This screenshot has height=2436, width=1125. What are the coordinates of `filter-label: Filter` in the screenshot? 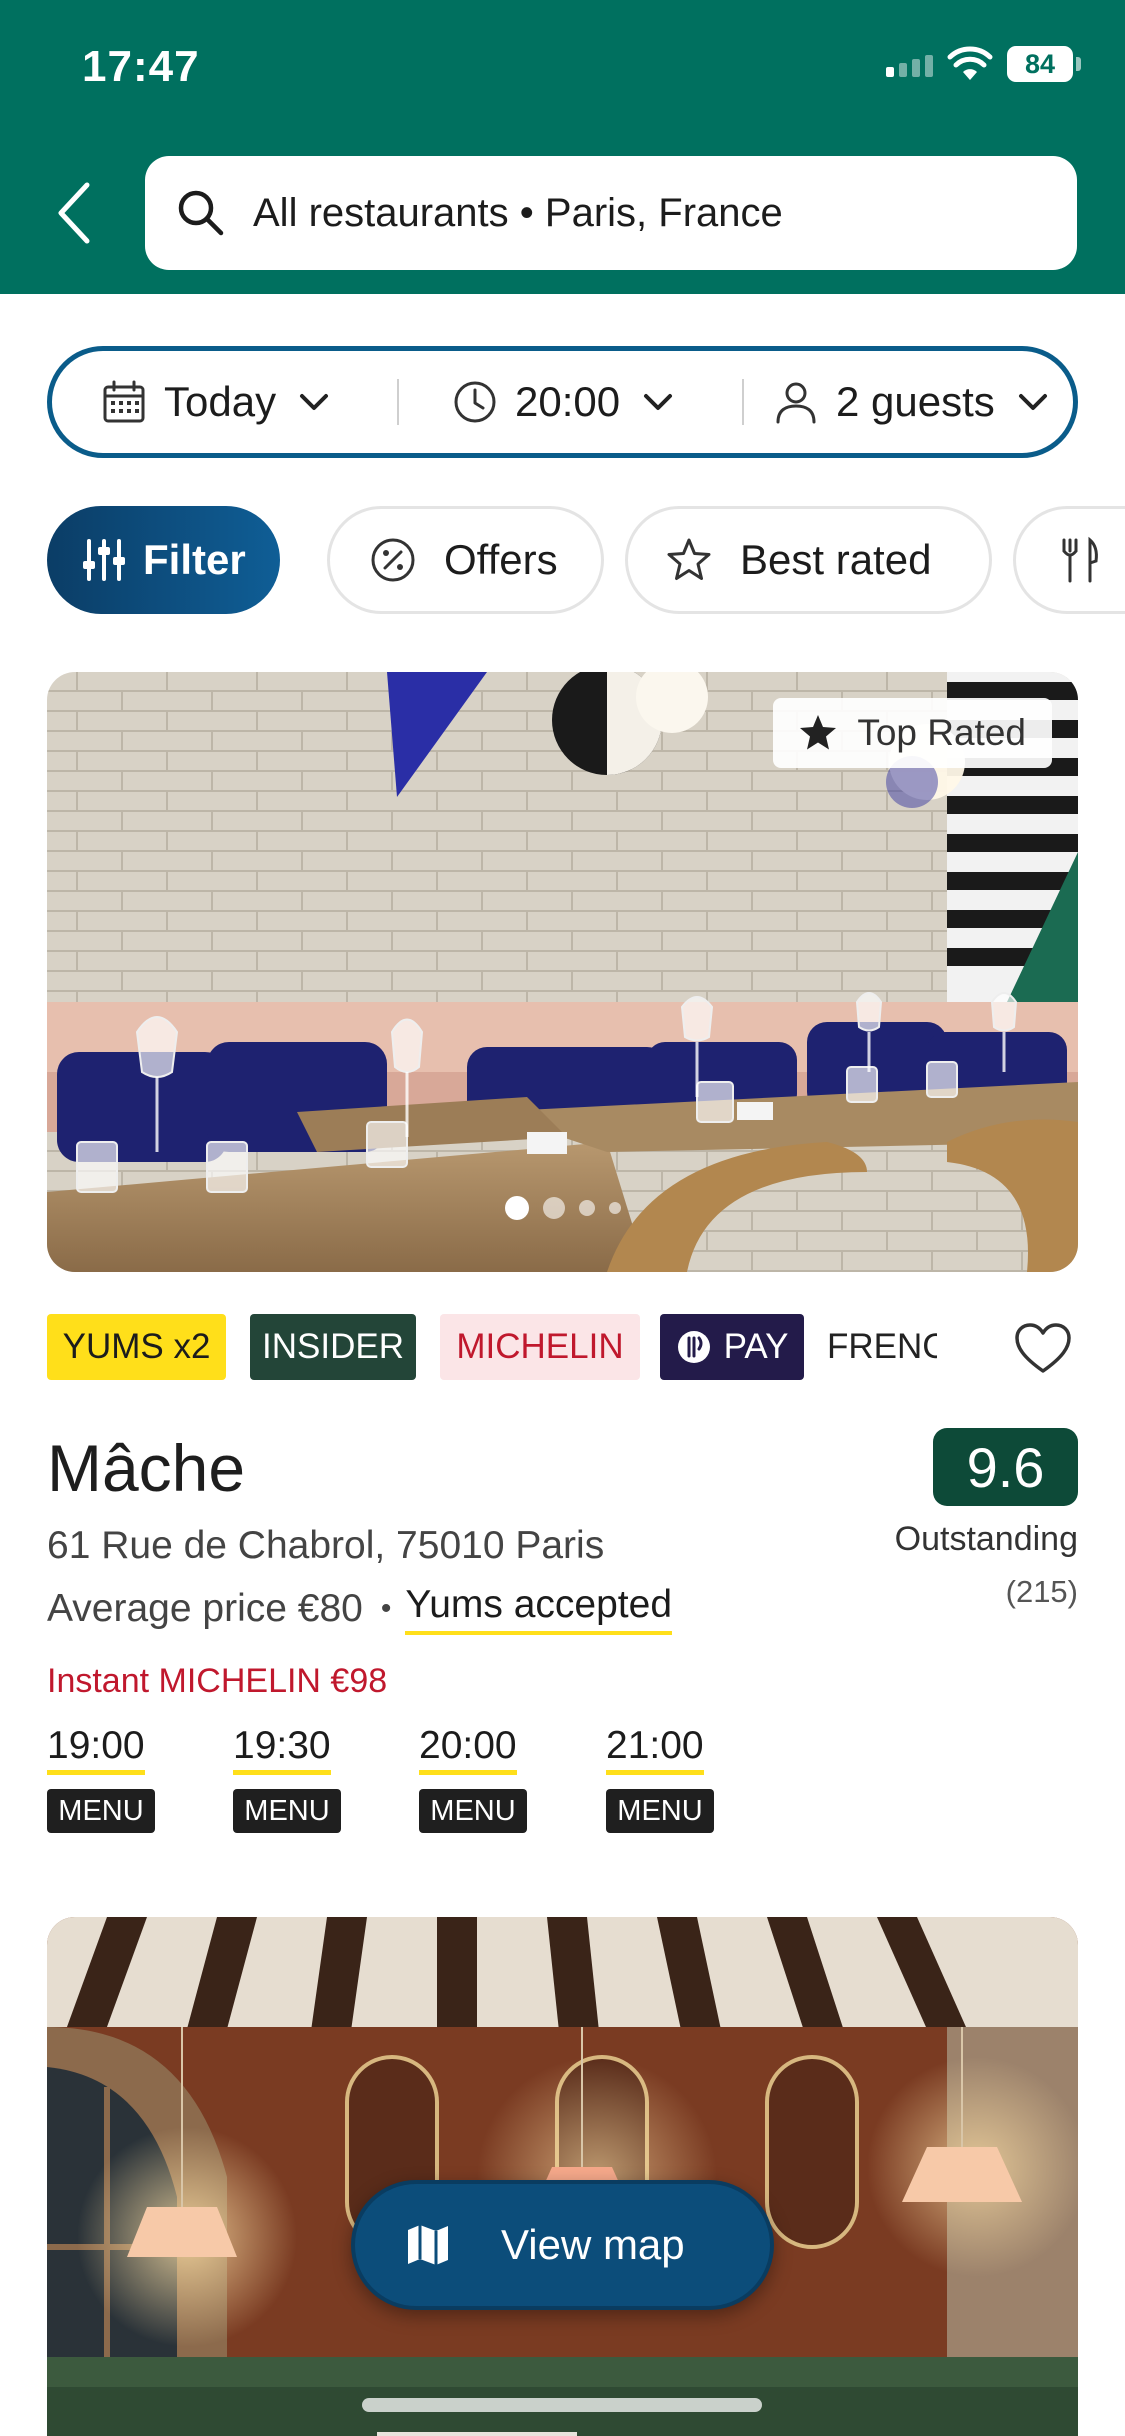 It's located at (194, 559).